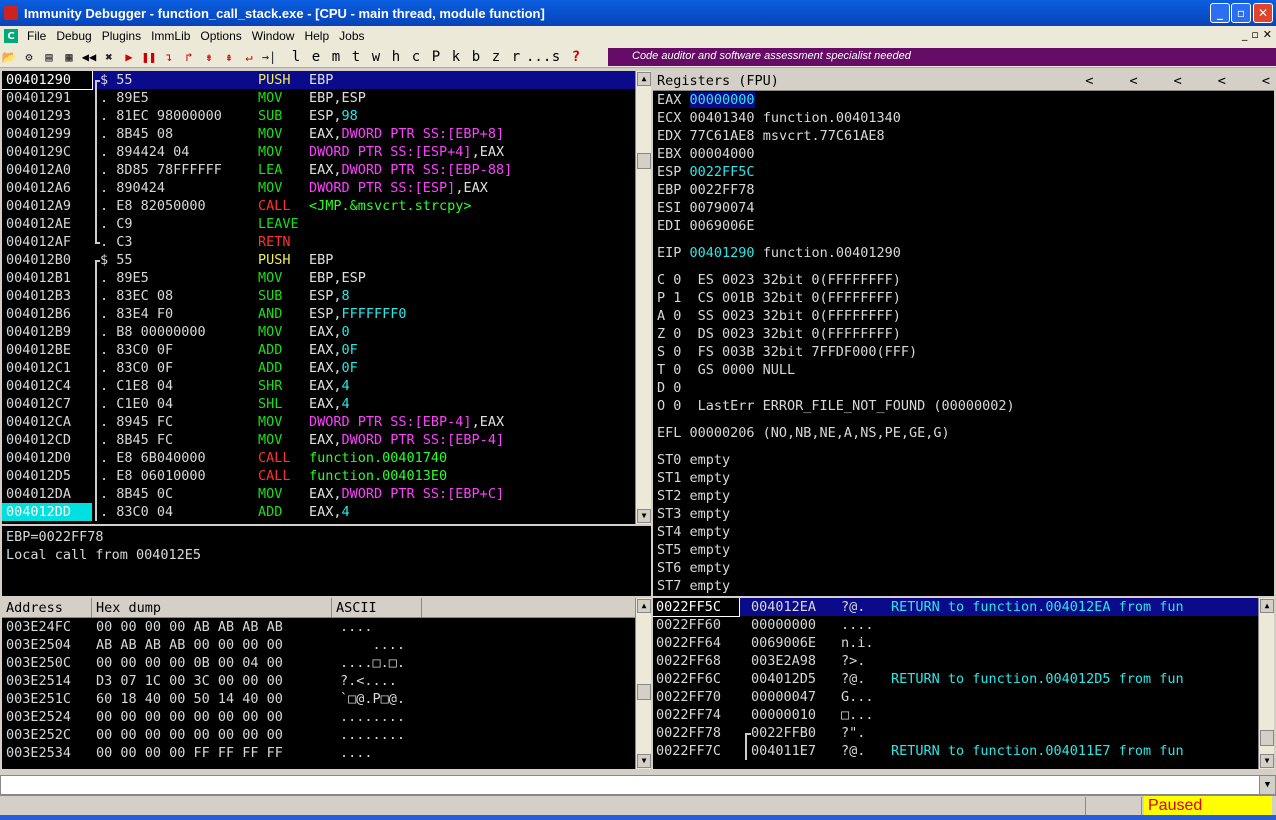 This screenshot has height=820, width=1276. What do you see at coordinates (965, 298) in the screenshot?
I see `flag-row: P 1 CS 001B 32bit 0(FFFFFFFF)` at bounding box center [965, 298].